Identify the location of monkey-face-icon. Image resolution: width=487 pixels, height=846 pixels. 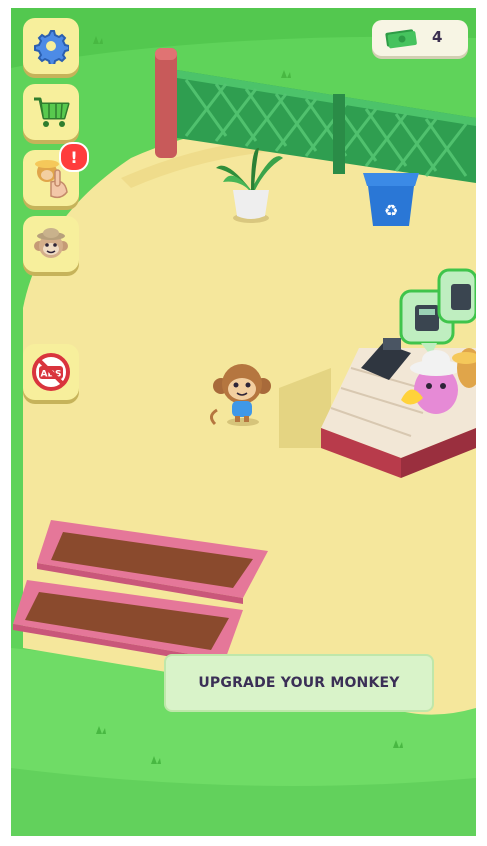
(51, 243).